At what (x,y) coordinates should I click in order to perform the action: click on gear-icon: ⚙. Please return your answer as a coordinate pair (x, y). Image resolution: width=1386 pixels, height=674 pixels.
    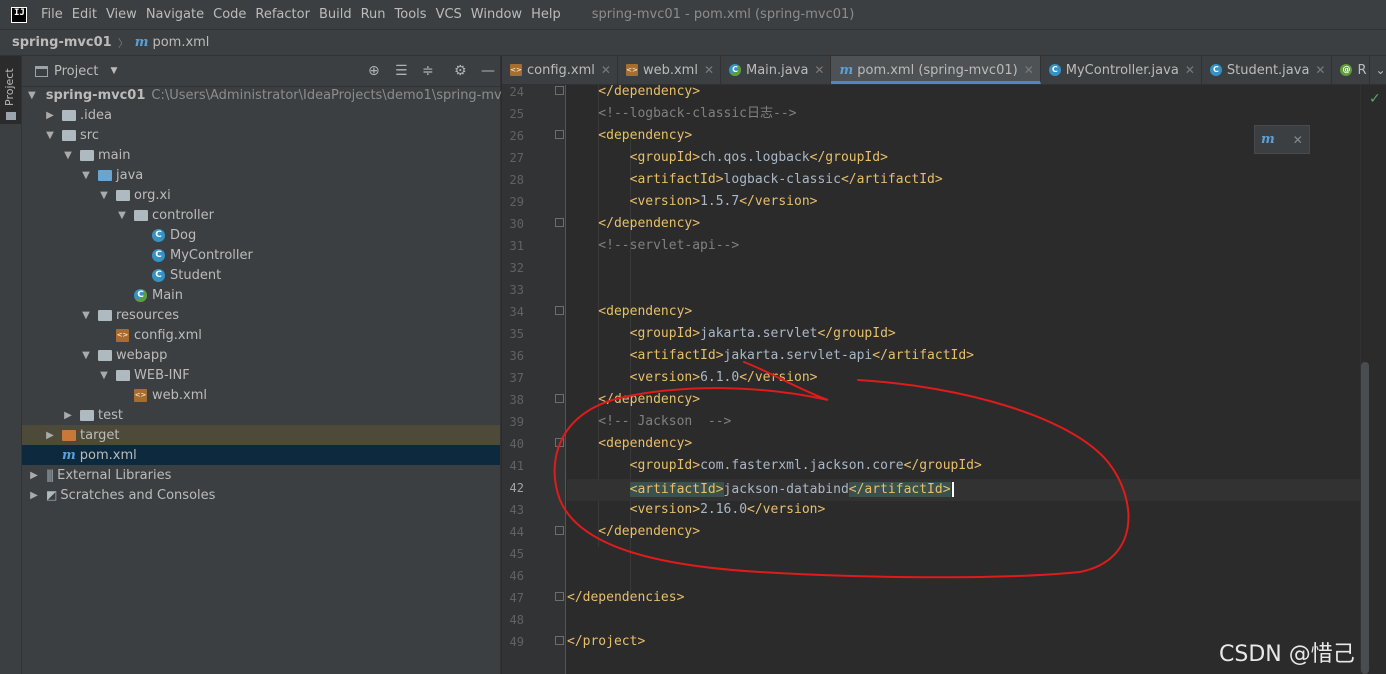
    Looking at the image, I should click on (460, 71).